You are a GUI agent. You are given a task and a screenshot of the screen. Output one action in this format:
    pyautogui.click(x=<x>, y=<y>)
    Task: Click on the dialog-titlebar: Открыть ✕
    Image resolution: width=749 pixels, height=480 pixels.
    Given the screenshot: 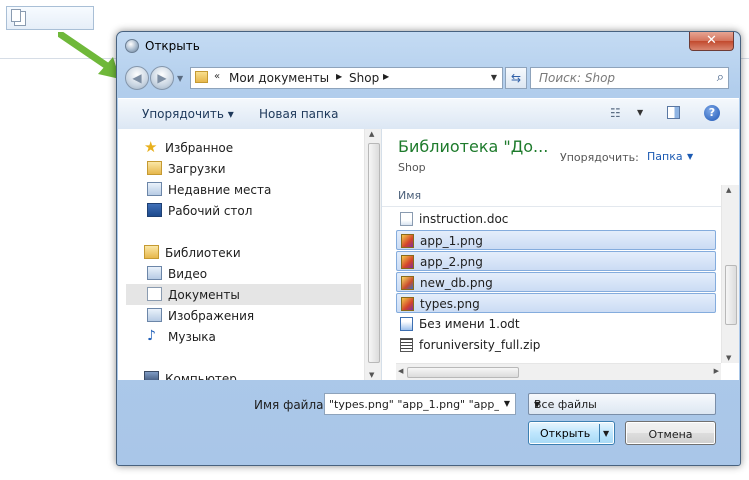 What is the action you would take?
    pyautogui.click(x=428, y=46)
    